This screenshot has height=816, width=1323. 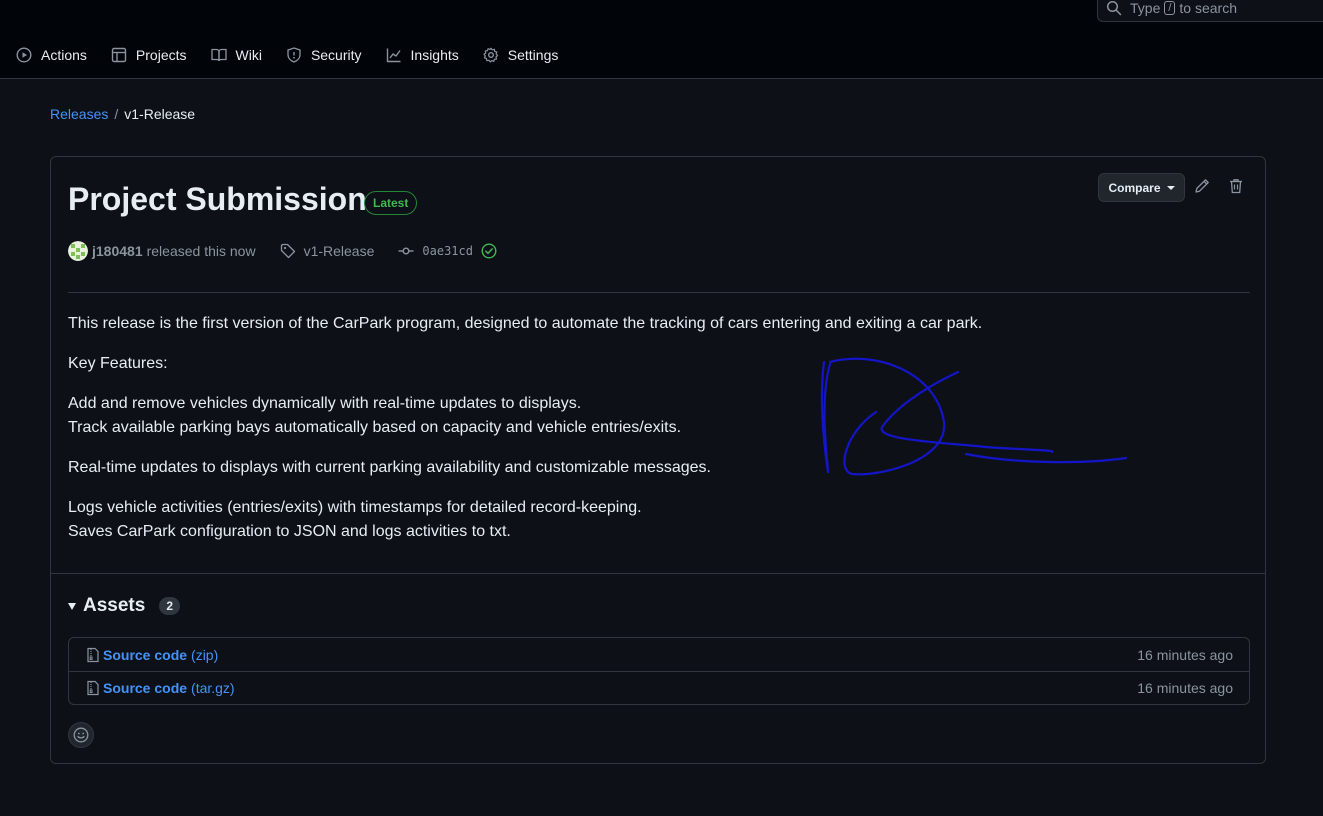 What do you see at coordinates (393, 55) in the screenshot?
I see `graph-icon` at bounding box center [393, 55].